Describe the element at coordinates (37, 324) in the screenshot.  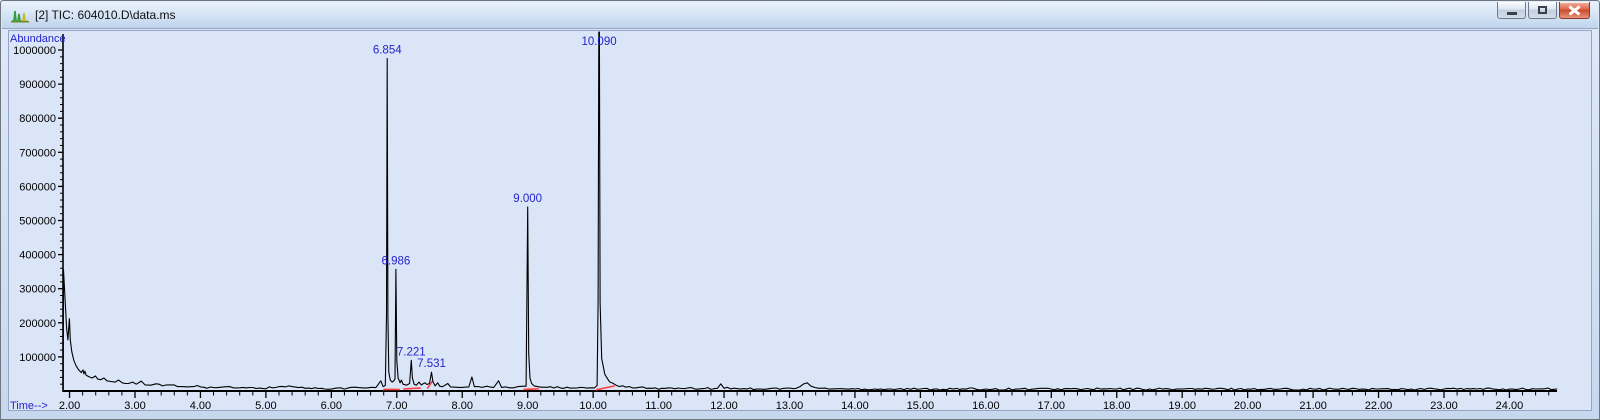
I see `y-tick-label: 200000` at that location.